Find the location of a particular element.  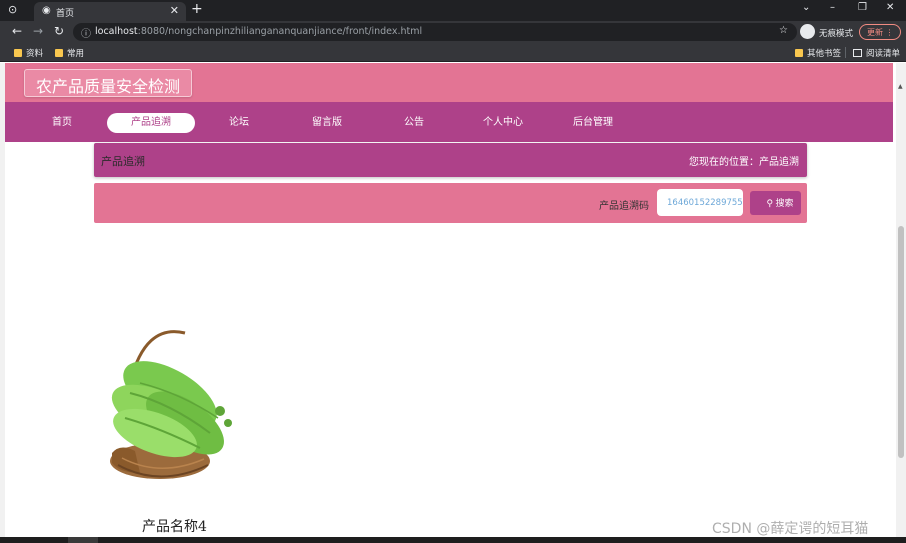

update-label: 更新 is located at coordinates (875, 32).